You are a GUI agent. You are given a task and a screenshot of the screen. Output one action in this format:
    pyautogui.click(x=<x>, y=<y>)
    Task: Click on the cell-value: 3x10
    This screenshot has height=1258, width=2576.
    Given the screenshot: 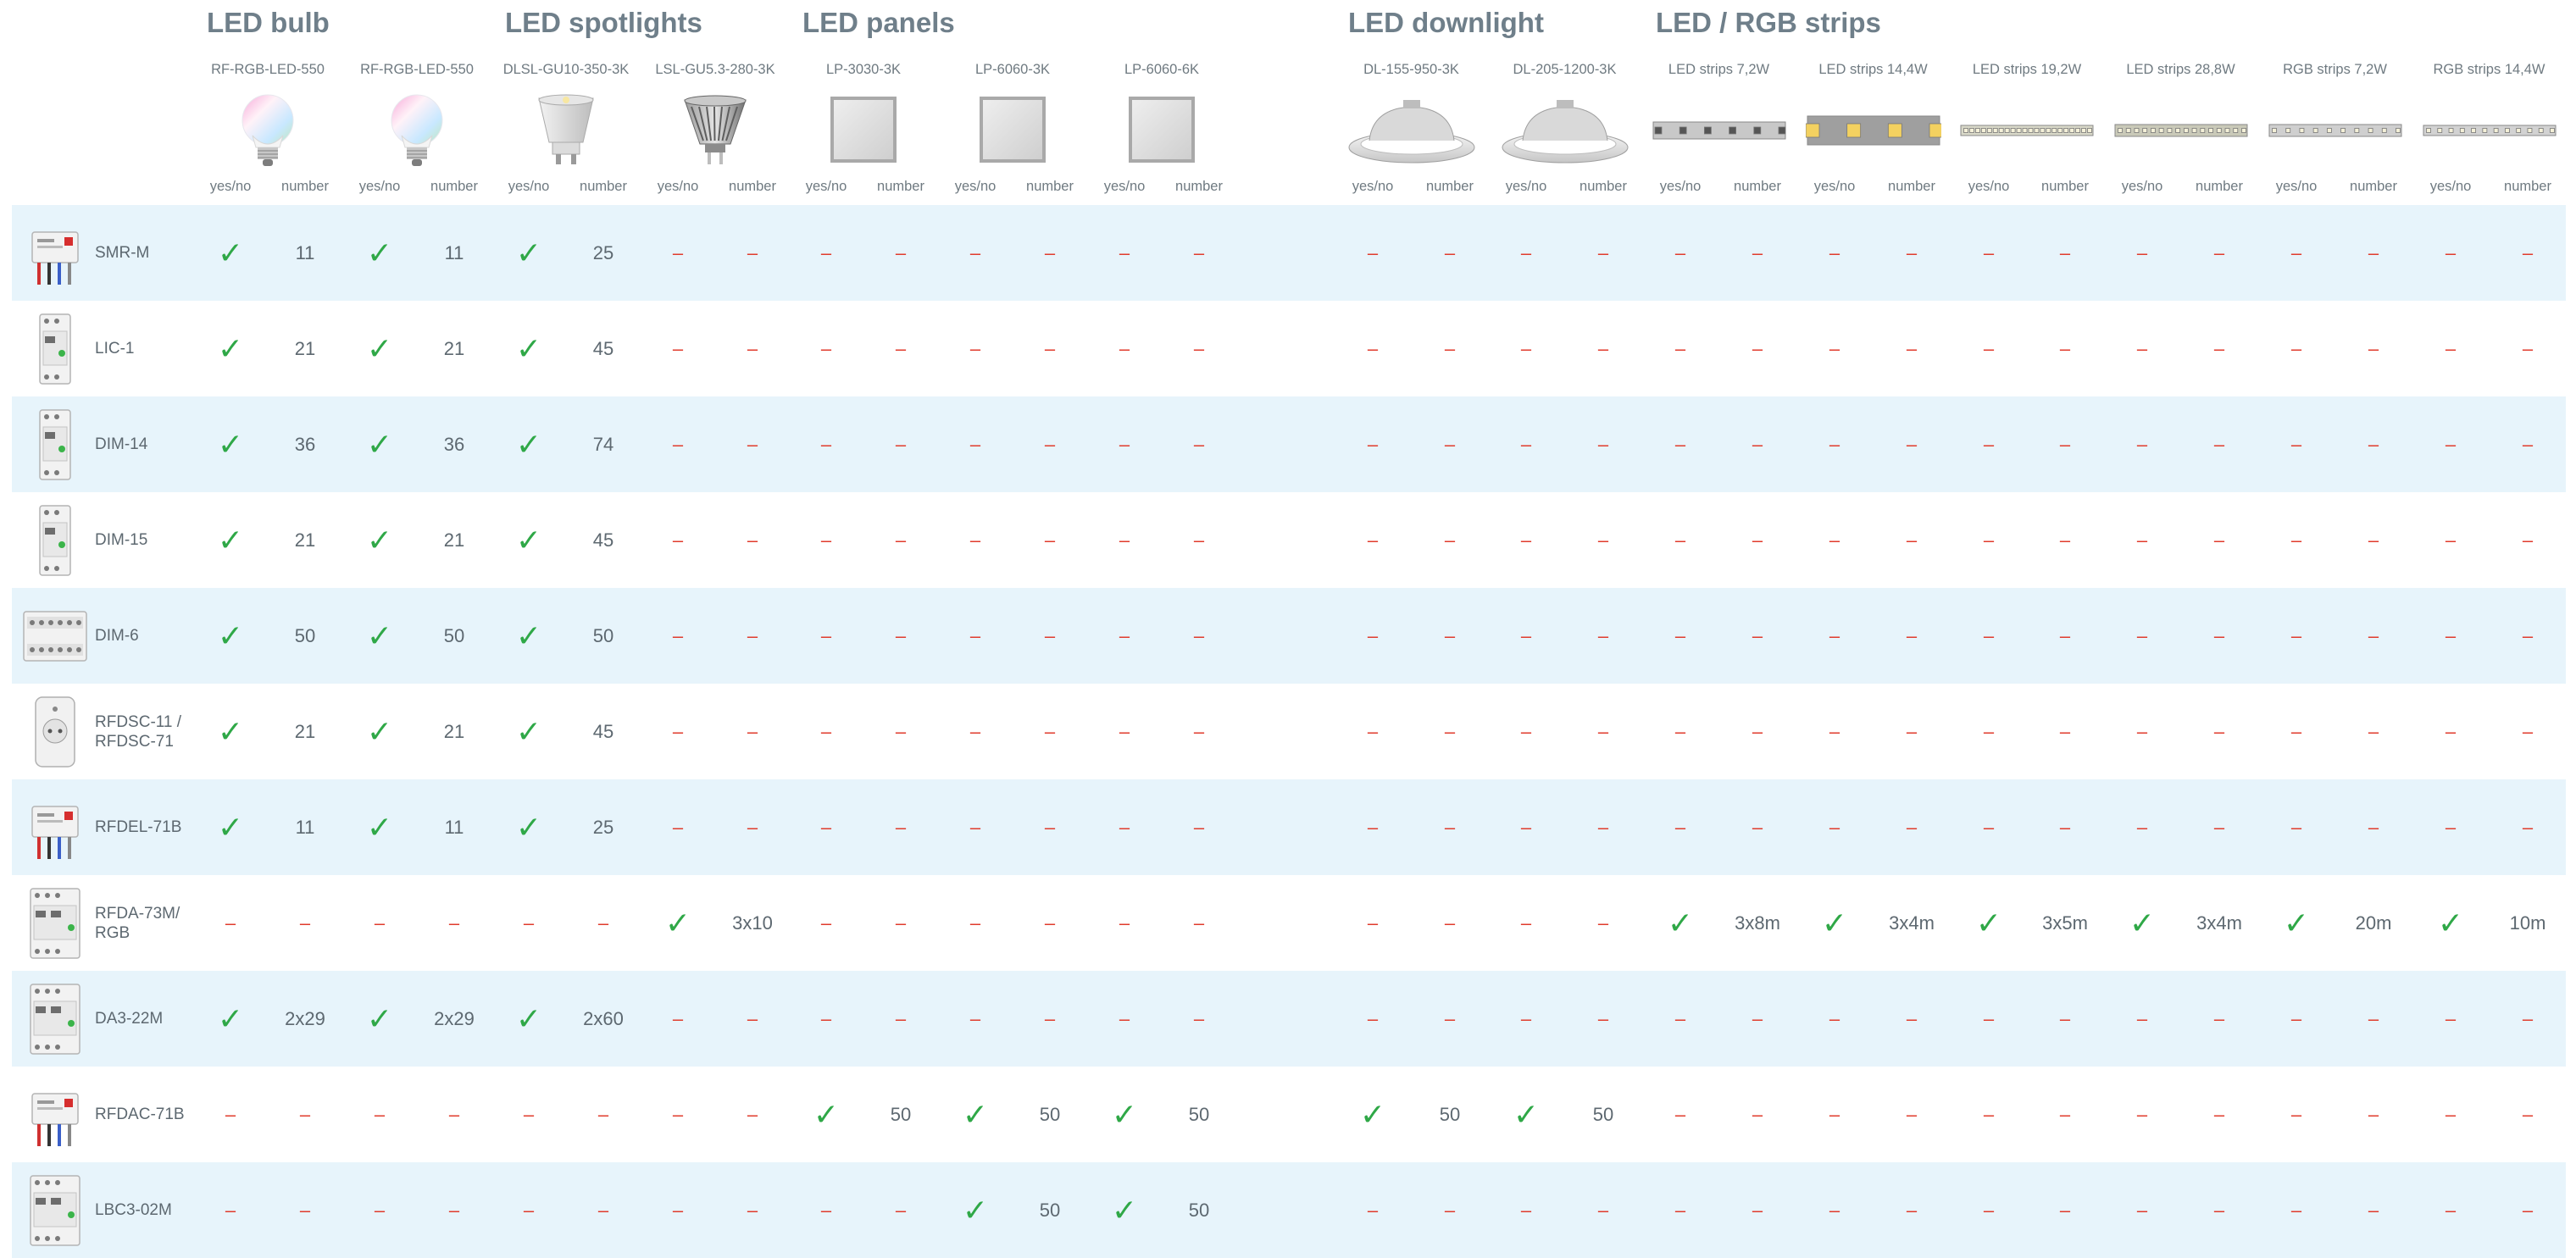 What is the action you would take?
    pyautogui.click(x=752, y=923)
    